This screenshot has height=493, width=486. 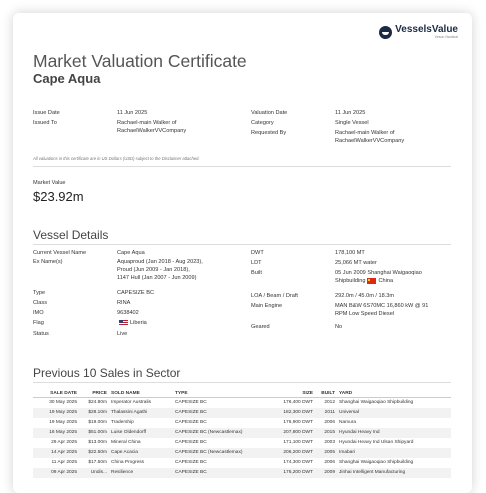 What do you see at coordinates (329, 442) in the screenshot?
I see `built-cell: 2003` at bounding box center [329, 442].